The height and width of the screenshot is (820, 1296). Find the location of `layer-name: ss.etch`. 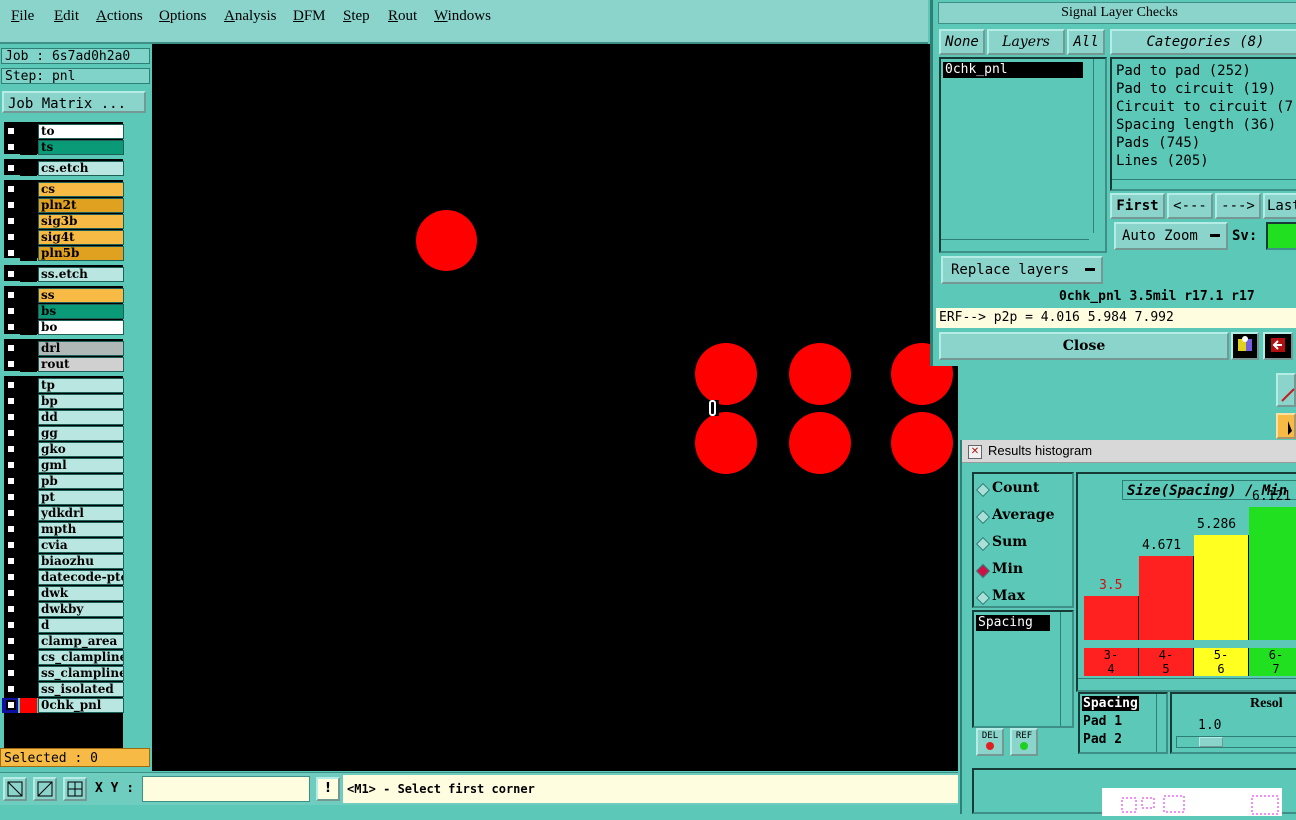

layer-name: ss.etch is located at coordinates (81, 274).